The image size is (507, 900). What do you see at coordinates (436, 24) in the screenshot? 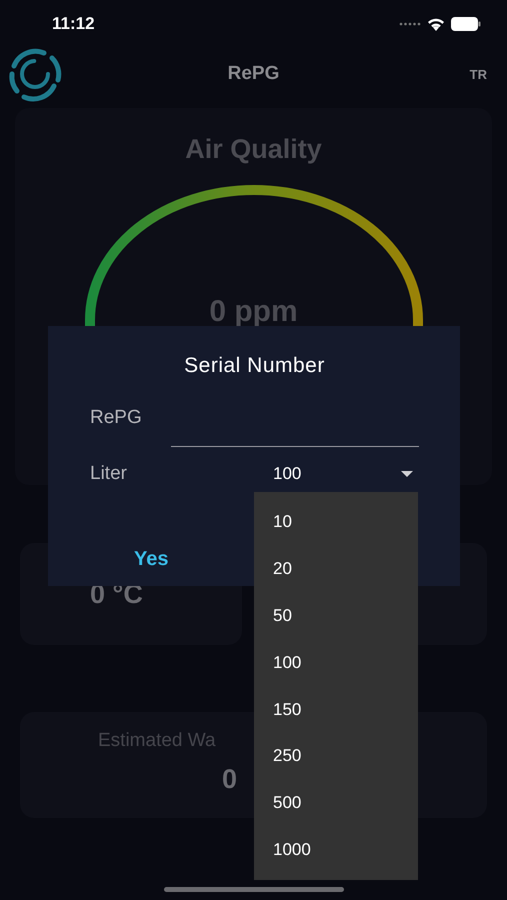
I see `wifi-icon` at bounding box center [436, 24].